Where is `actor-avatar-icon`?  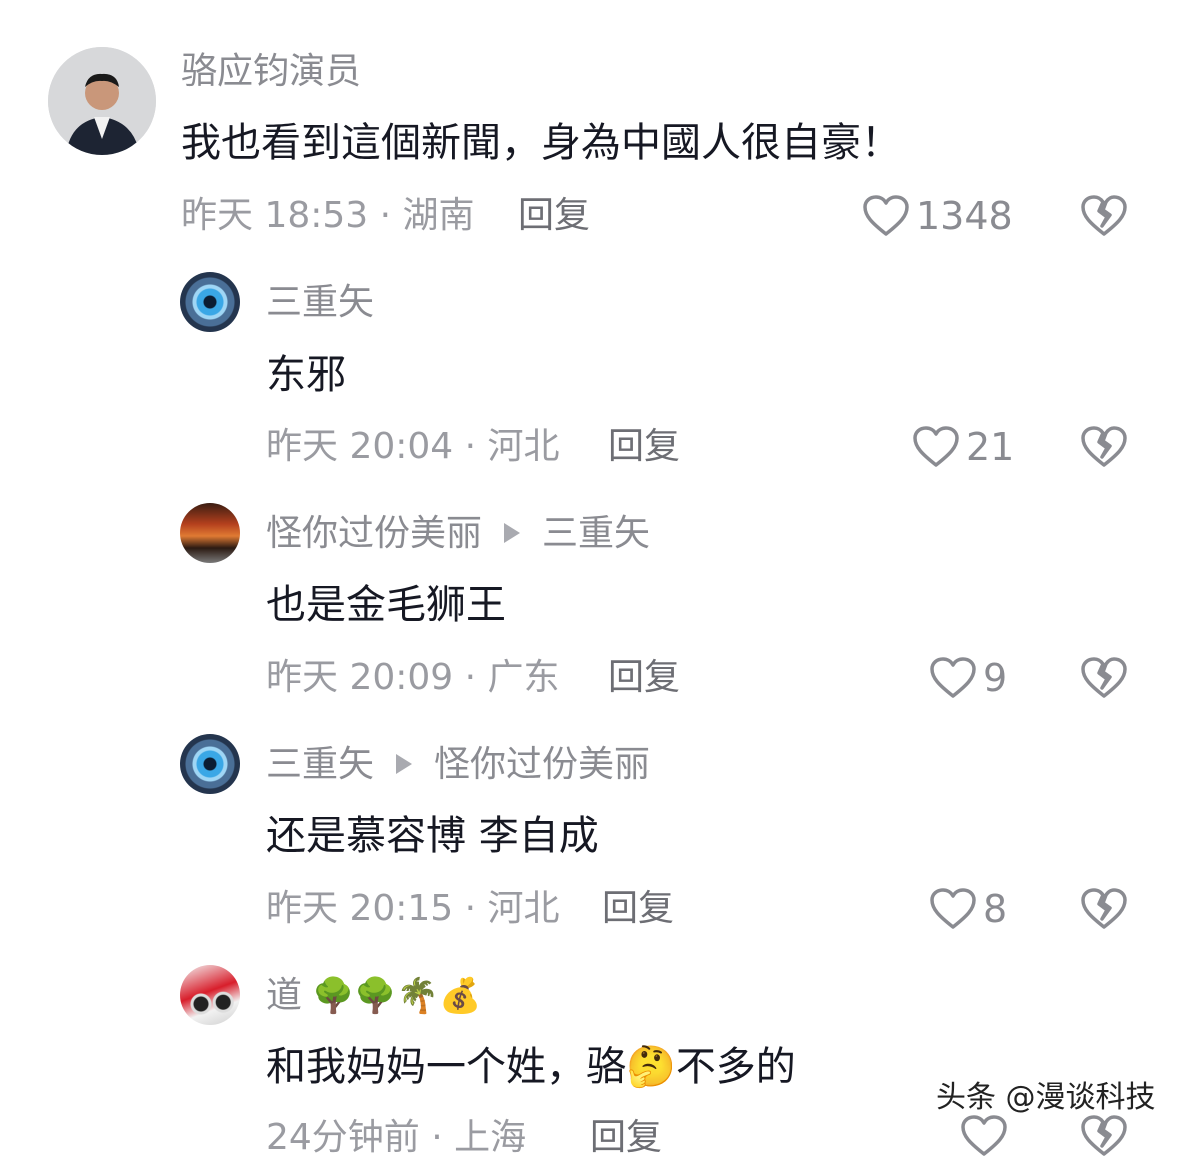
actor-avatar-icon is located at coordinates (102, 101).